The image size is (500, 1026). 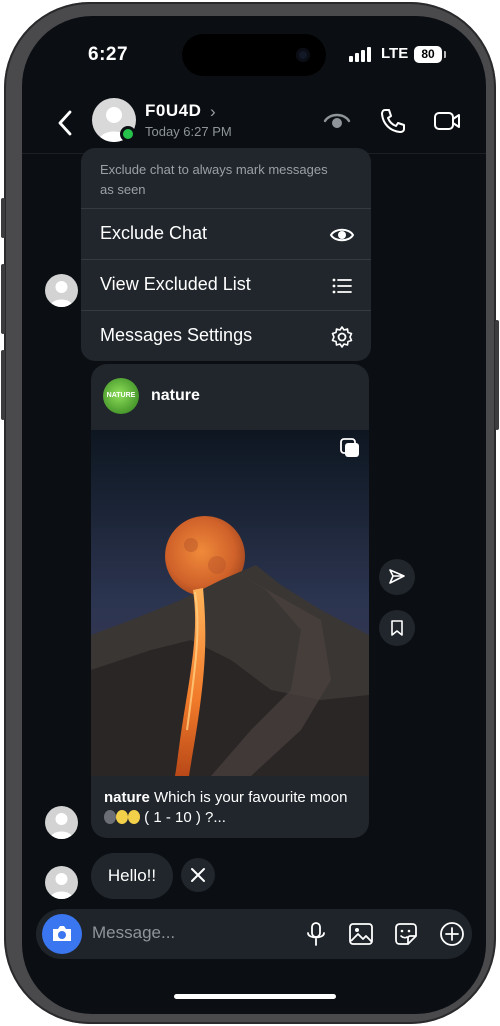 I want to click on volume-down-button, so click(x=3, y=385).